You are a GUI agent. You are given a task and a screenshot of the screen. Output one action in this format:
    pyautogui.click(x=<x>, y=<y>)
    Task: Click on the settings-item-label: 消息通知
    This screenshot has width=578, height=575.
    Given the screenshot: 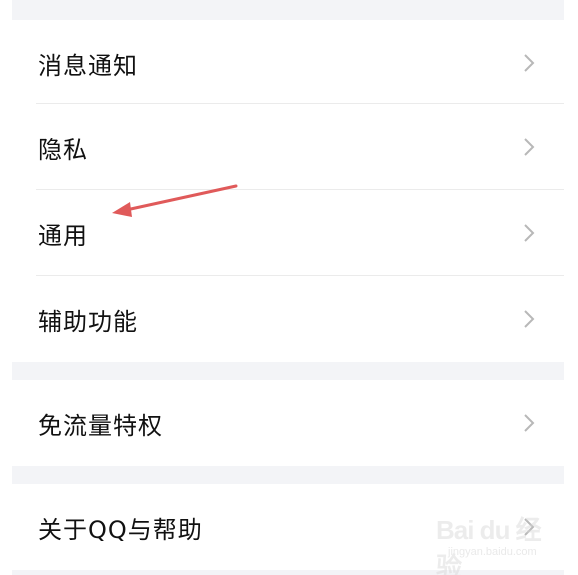 What is the action you would take?
    pyautogui.click(x=88, y=65)
    